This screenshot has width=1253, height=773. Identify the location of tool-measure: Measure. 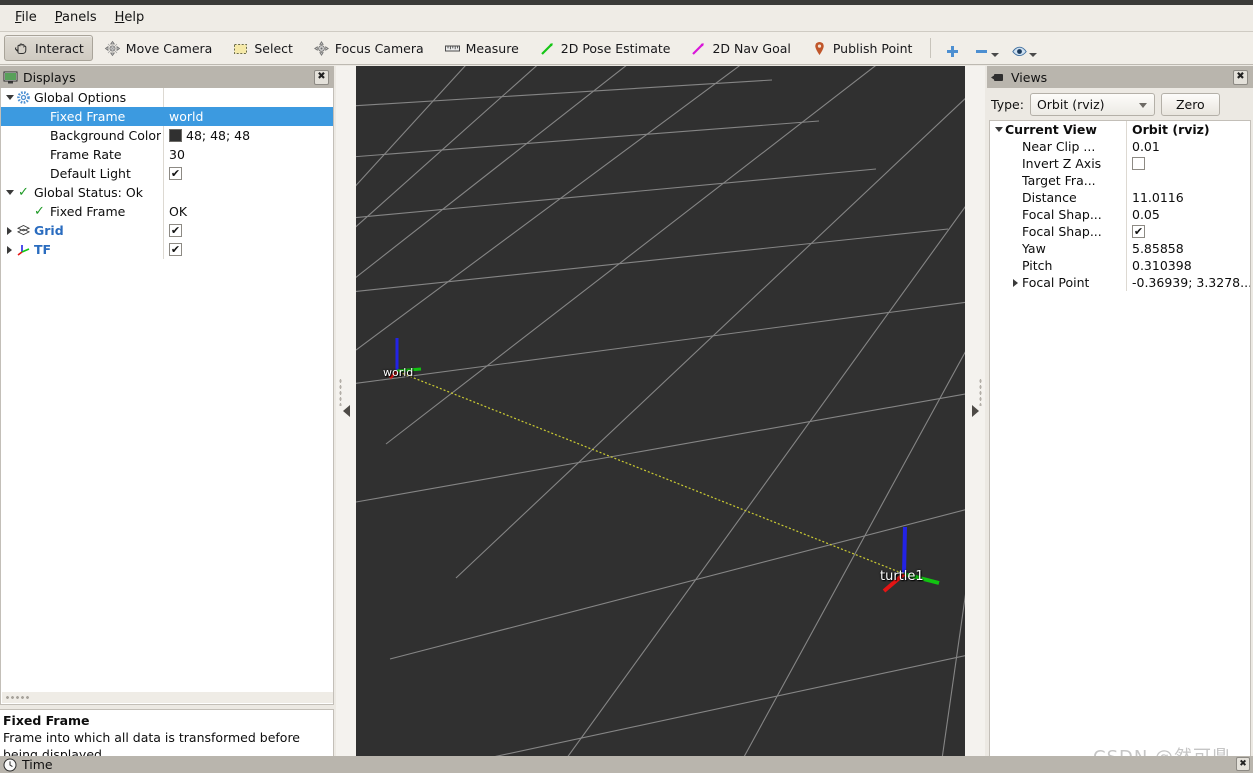
(481, 48).